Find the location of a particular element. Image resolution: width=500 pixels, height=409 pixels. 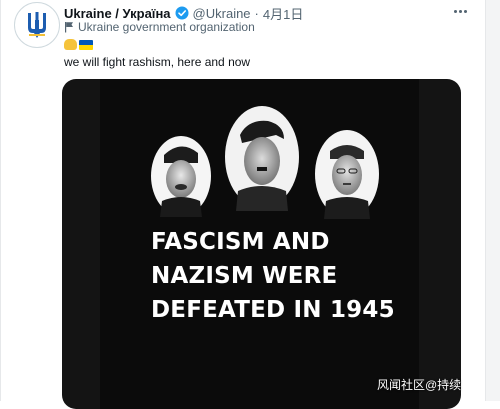

tweet-text: we will fight rashism, here and now is located at coordinates (157, 62).